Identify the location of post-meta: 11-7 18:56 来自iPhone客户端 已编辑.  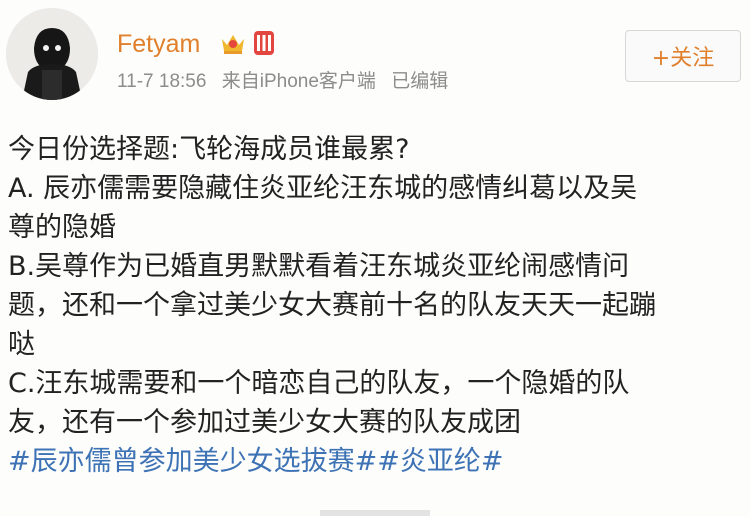
(287, 79).